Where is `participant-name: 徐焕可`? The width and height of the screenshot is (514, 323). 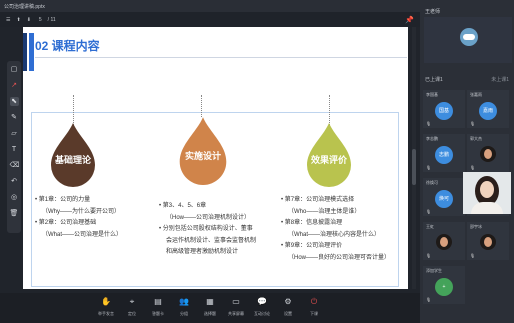
participant-name: 徐焕可 is located at coordinates (432, 182).